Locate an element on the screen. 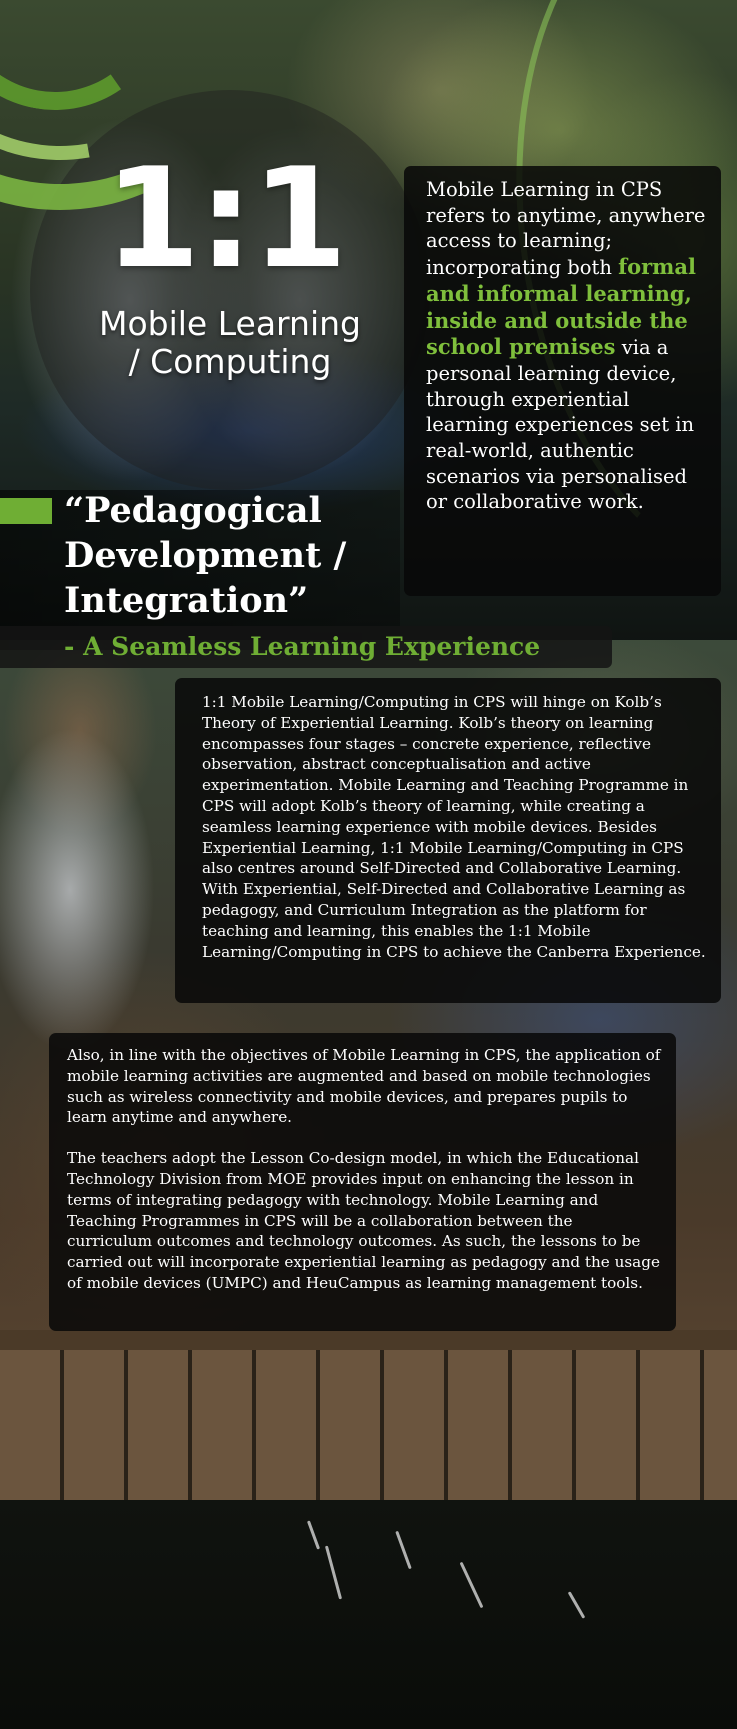  section-tagline: - A Seamless Learning Experience is located at coordinates (302, 646).